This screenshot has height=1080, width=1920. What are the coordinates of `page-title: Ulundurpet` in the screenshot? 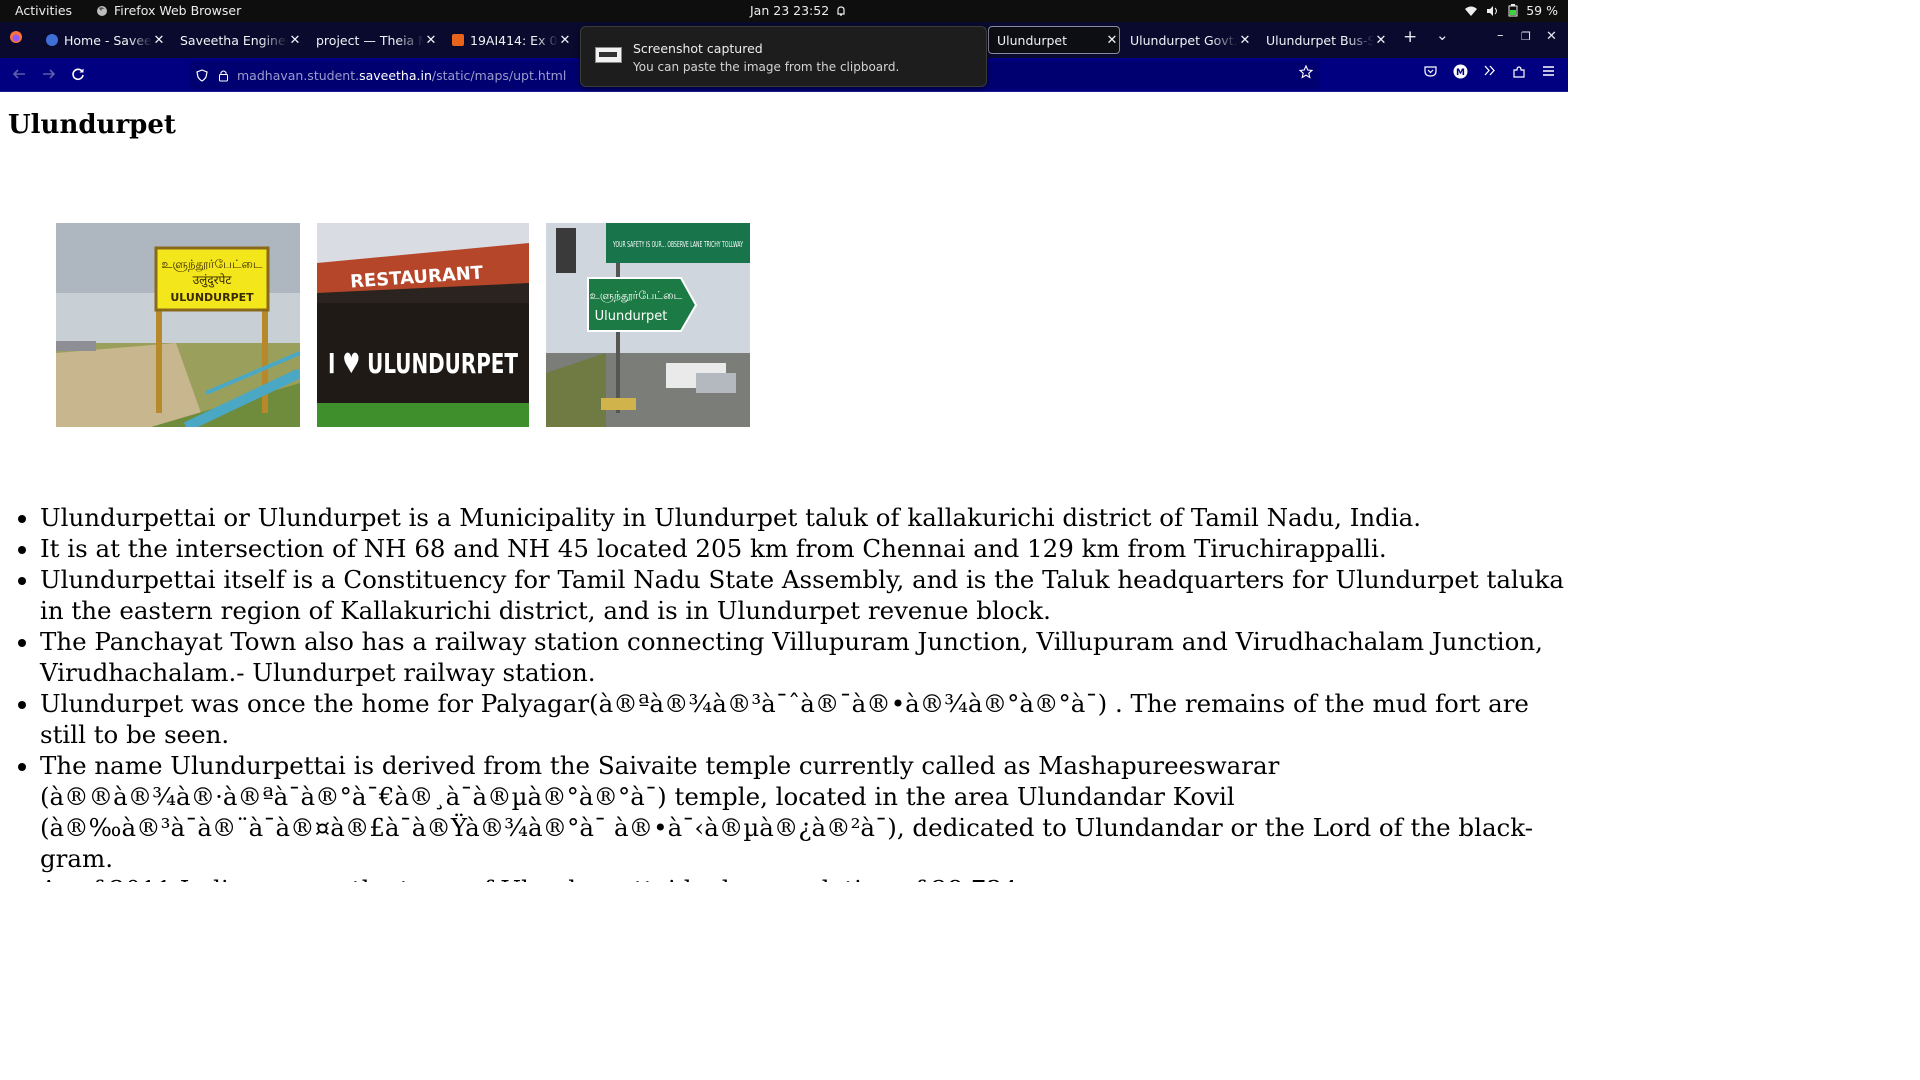 It's located at (92, 125).